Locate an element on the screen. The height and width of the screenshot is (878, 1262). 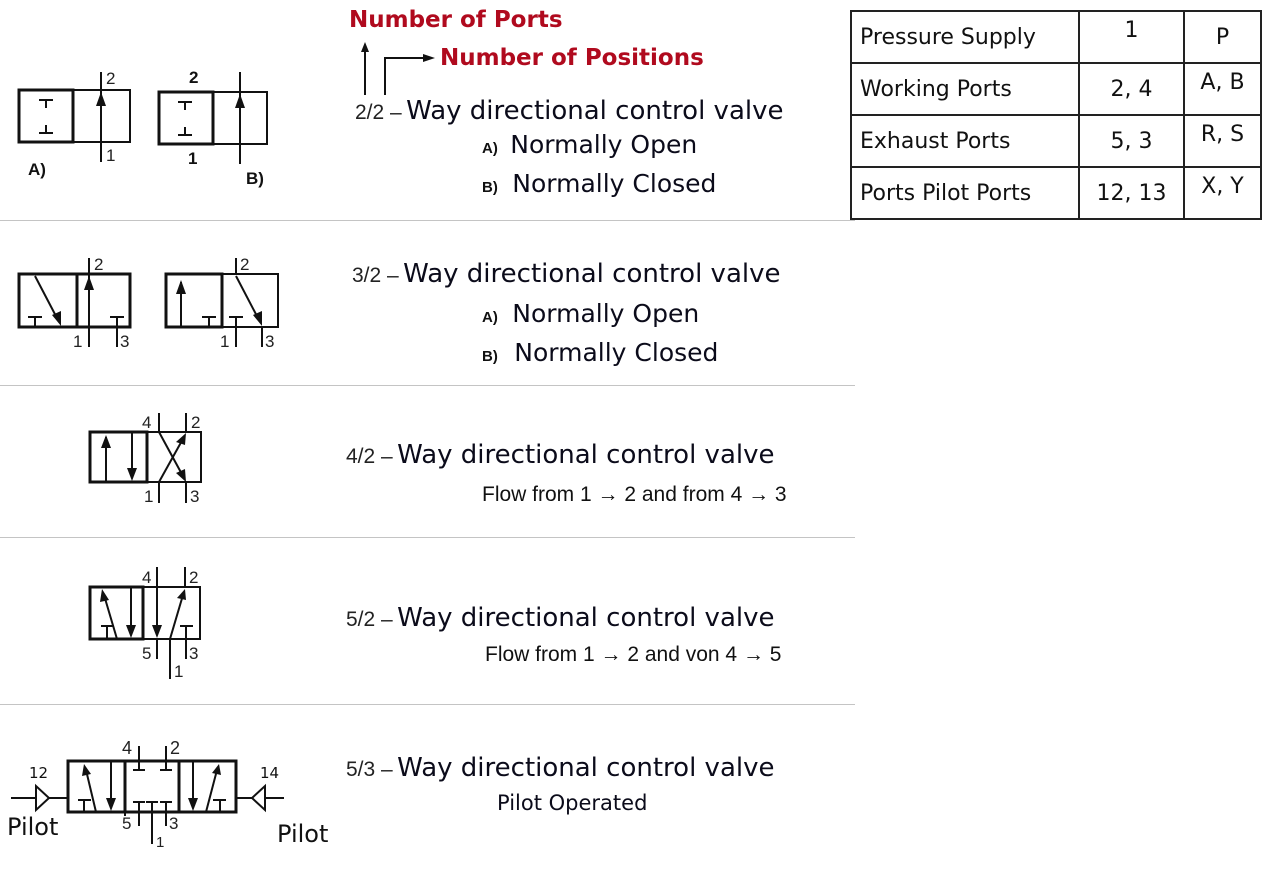
arrow-right-icon is located at coordinates (429, 58).